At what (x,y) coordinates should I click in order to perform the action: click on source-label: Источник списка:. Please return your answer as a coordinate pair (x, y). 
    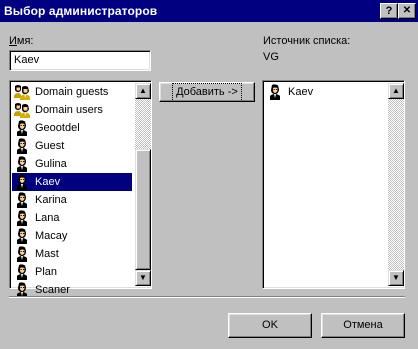
    Looking at the image, I should click on (307, 41).